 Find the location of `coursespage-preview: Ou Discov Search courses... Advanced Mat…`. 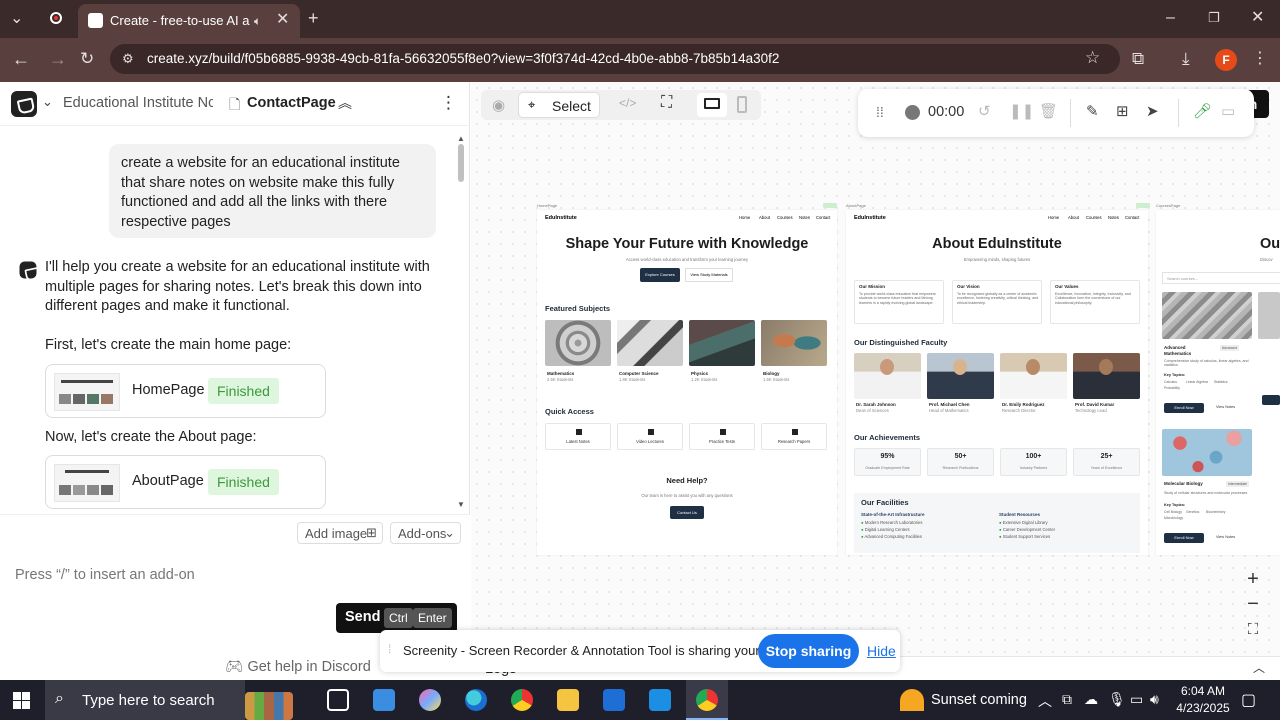

coursespage-preview: Ou Discov Search courses... Advanced Mat… is located at coordinates (1218, 382).